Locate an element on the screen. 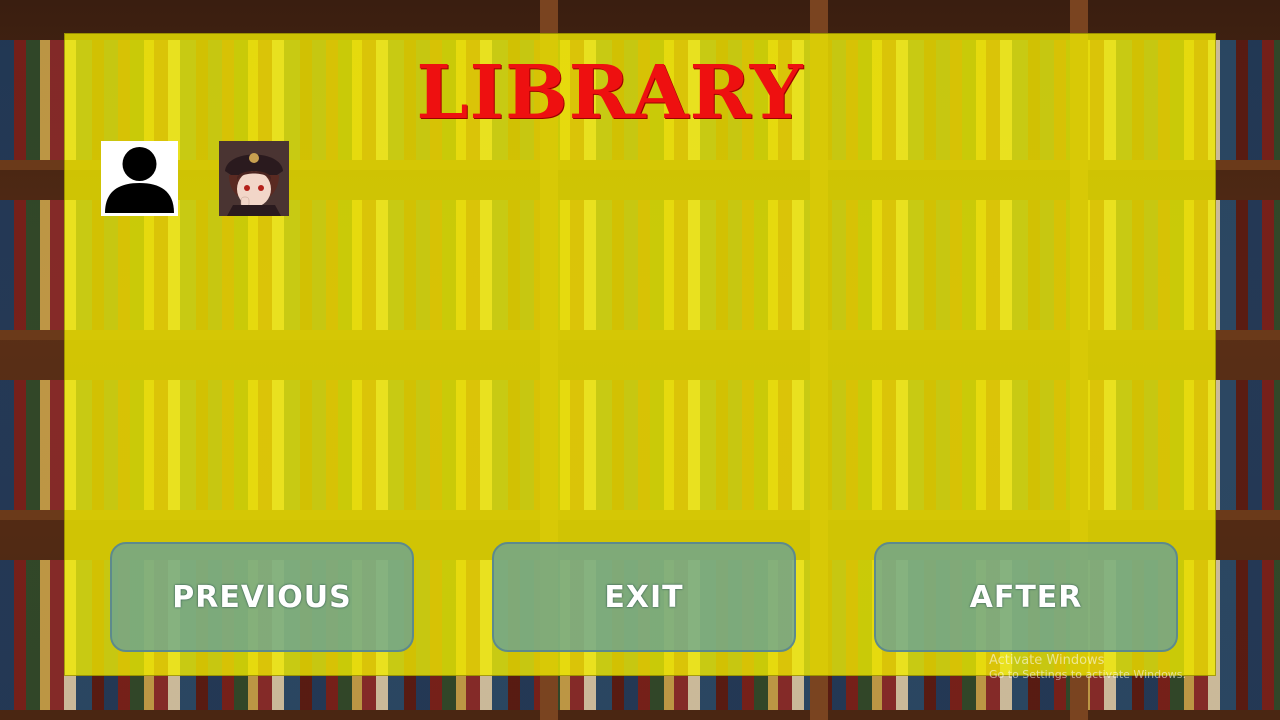 This screenshot has width=1280, height=720. user-silhouette-icon is located at coordinates (139, 178).